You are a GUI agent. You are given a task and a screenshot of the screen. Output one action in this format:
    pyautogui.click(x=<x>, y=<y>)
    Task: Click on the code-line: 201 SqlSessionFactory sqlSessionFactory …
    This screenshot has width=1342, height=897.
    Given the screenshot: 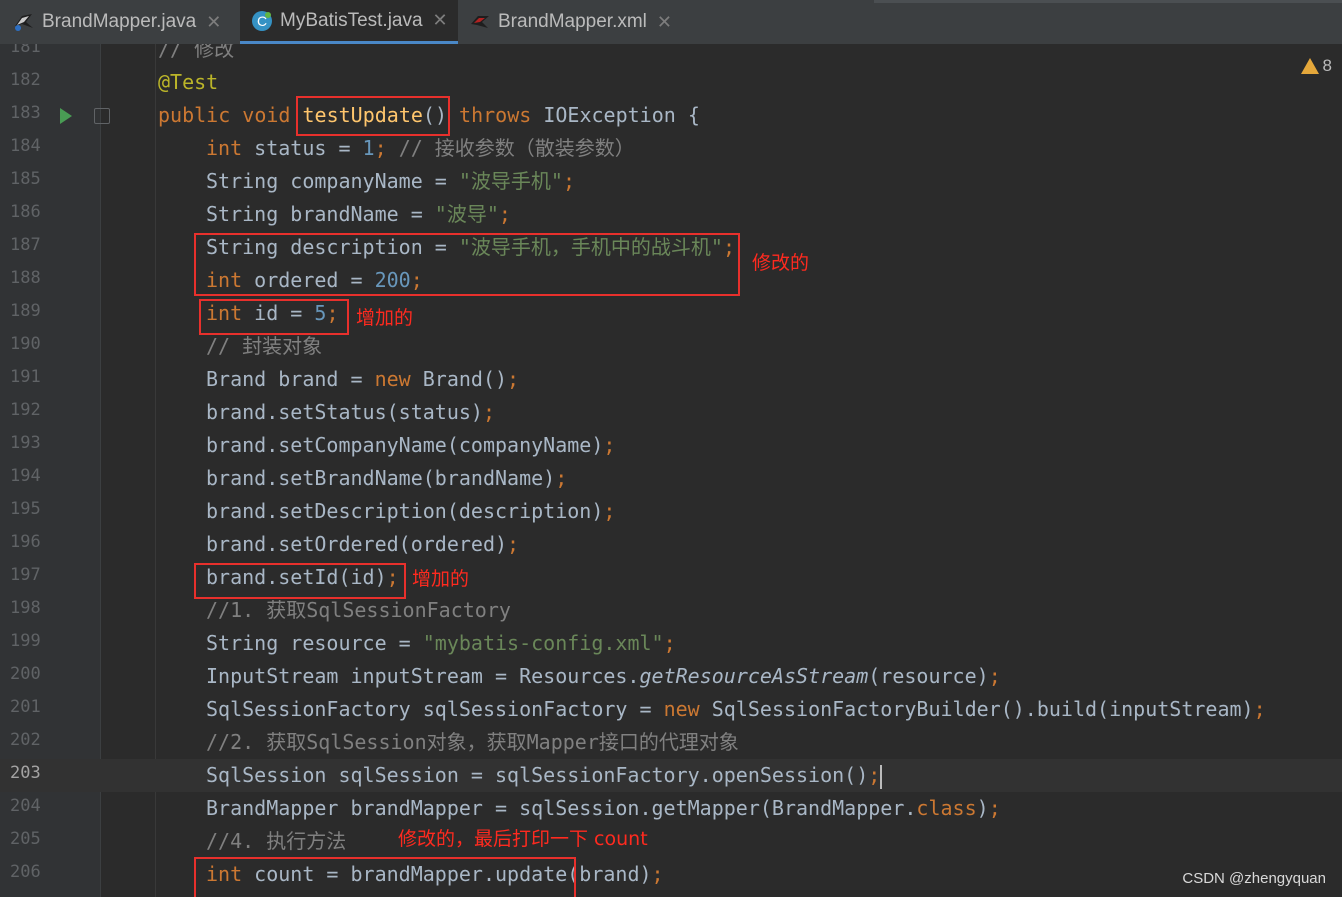 What is the action you would take?
    pyautogui.click(x=671, y=709)
    